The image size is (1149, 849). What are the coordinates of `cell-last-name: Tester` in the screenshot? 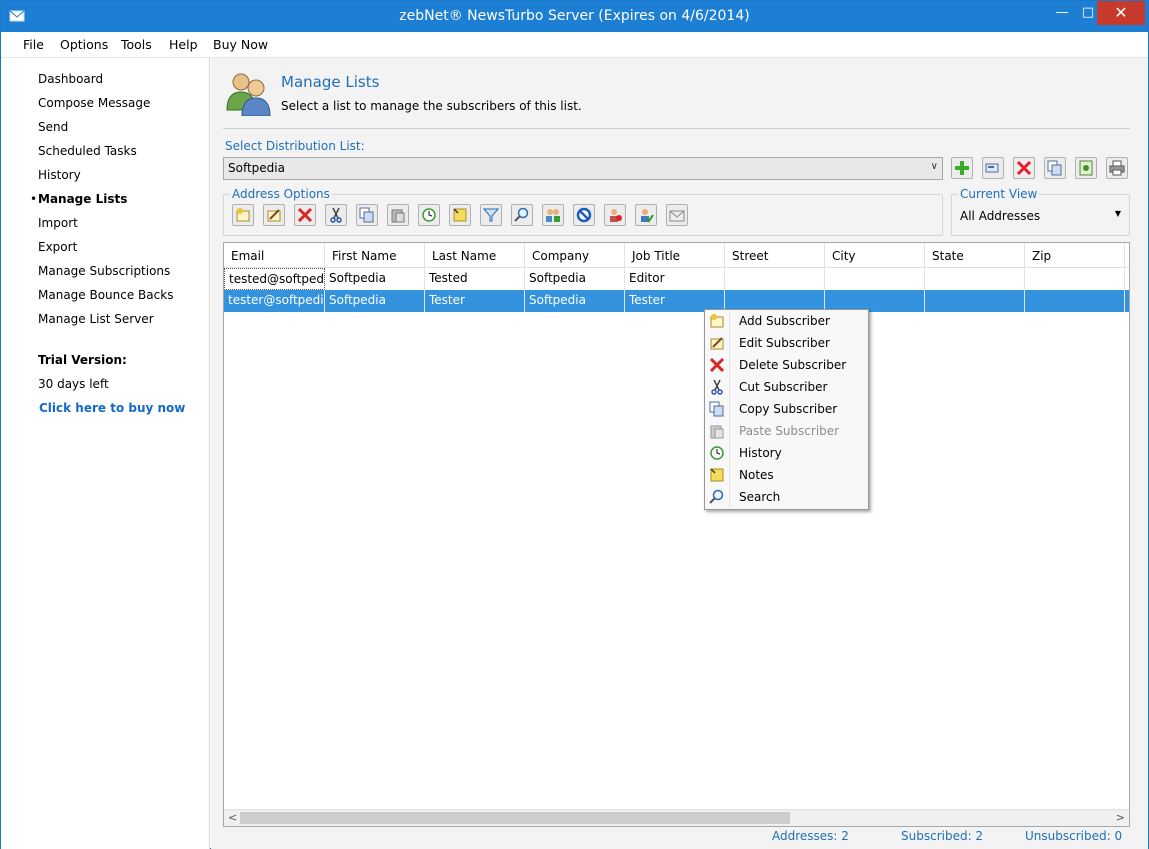 It's located at (475, 301).